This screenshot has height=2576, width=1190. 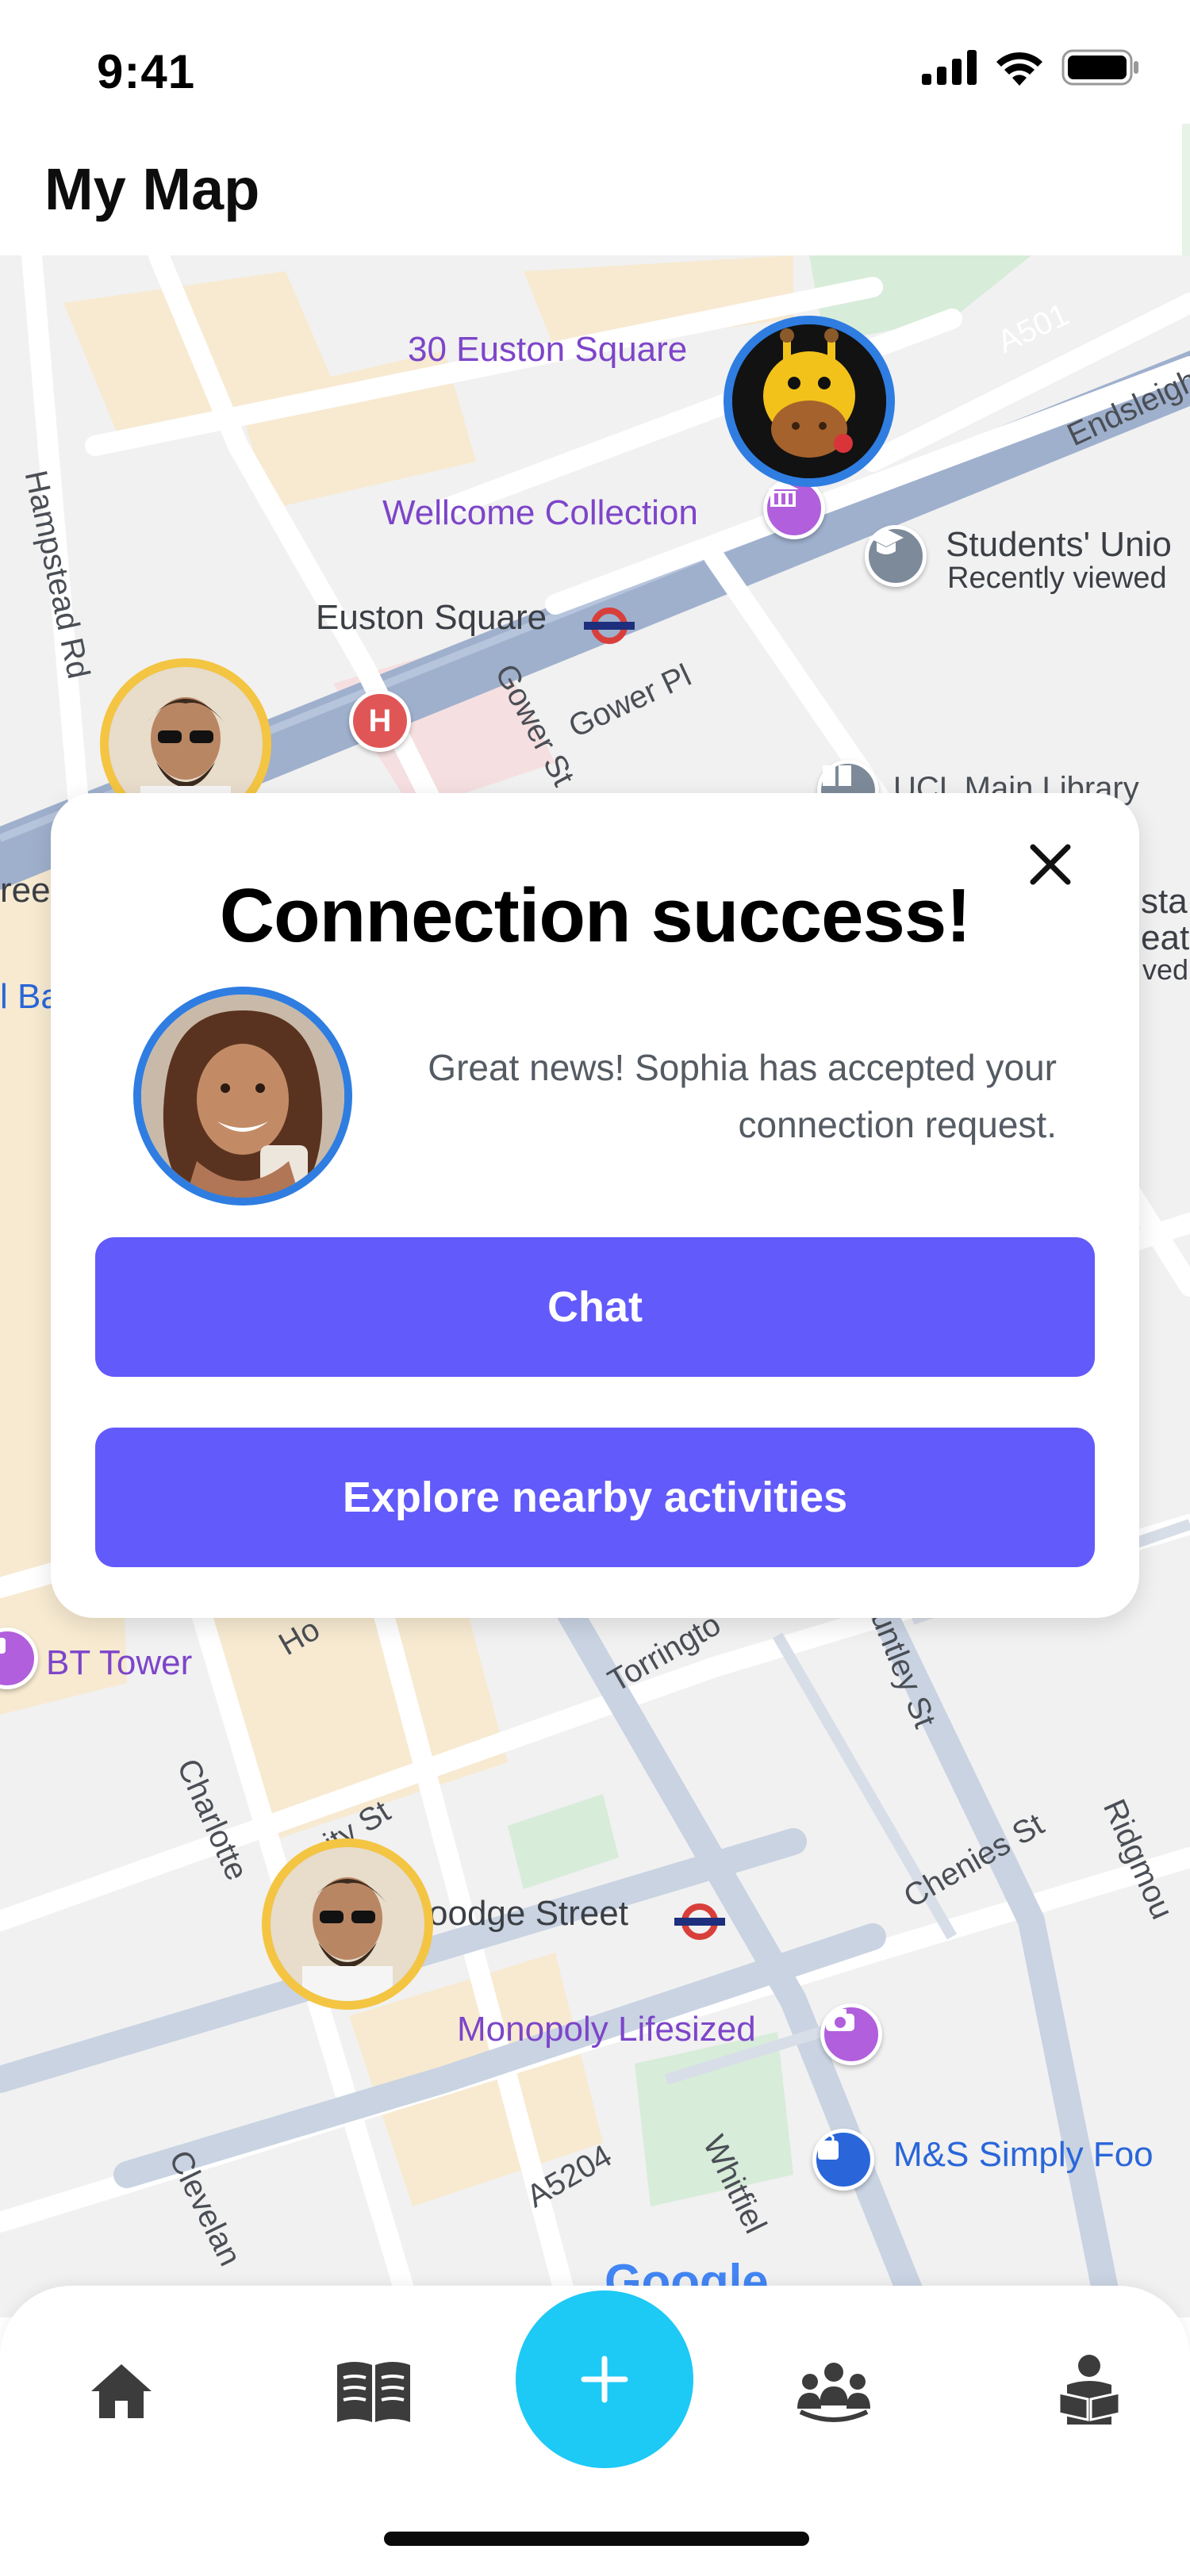 I want to click on map-label-students-union: Students' Unio, so click(x=1059, y=545).